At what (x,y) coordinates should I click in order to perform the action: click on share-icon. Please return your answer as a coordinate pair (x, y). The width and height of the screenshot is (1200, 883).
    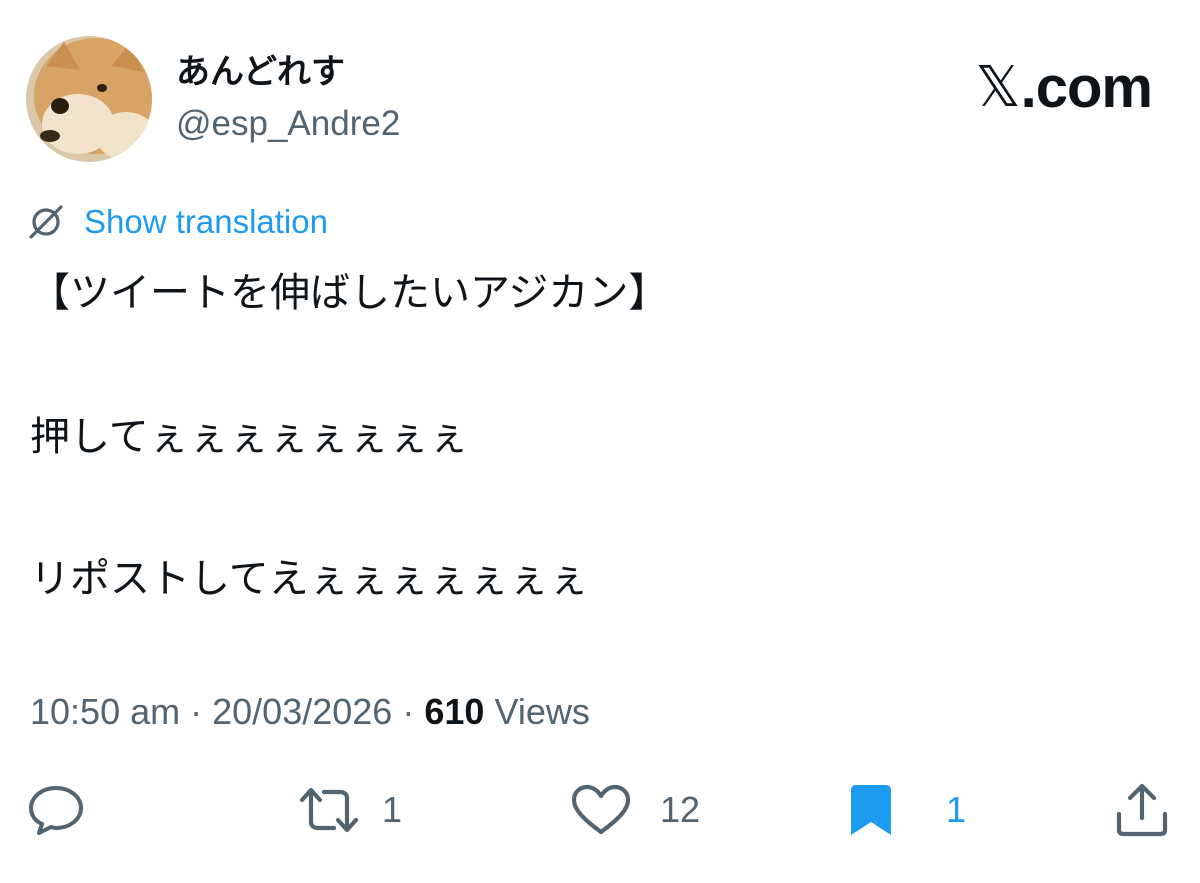
    Looking at the image, I should click on (1142, 810).